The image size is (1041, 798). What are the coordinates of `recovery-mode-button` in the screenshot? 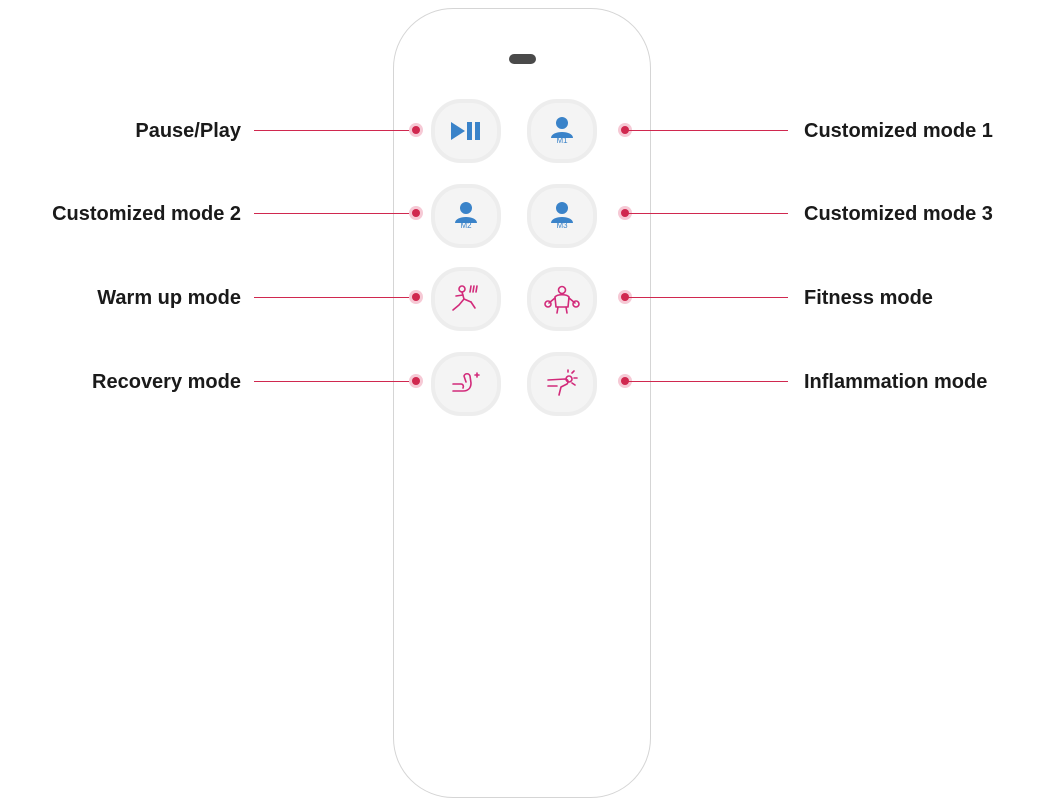 It's located at (466, 384).